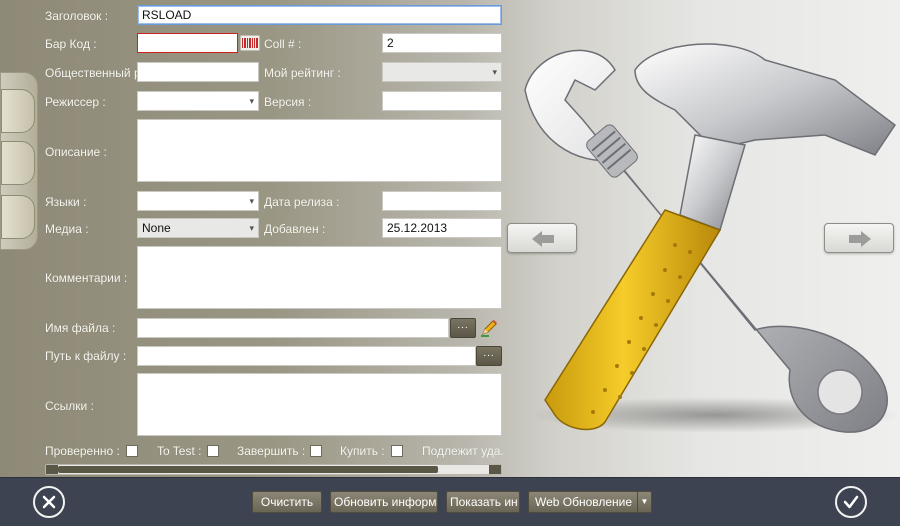 The image size is (900, 526). I want to click on verified-checkbox, so click(132, 451).